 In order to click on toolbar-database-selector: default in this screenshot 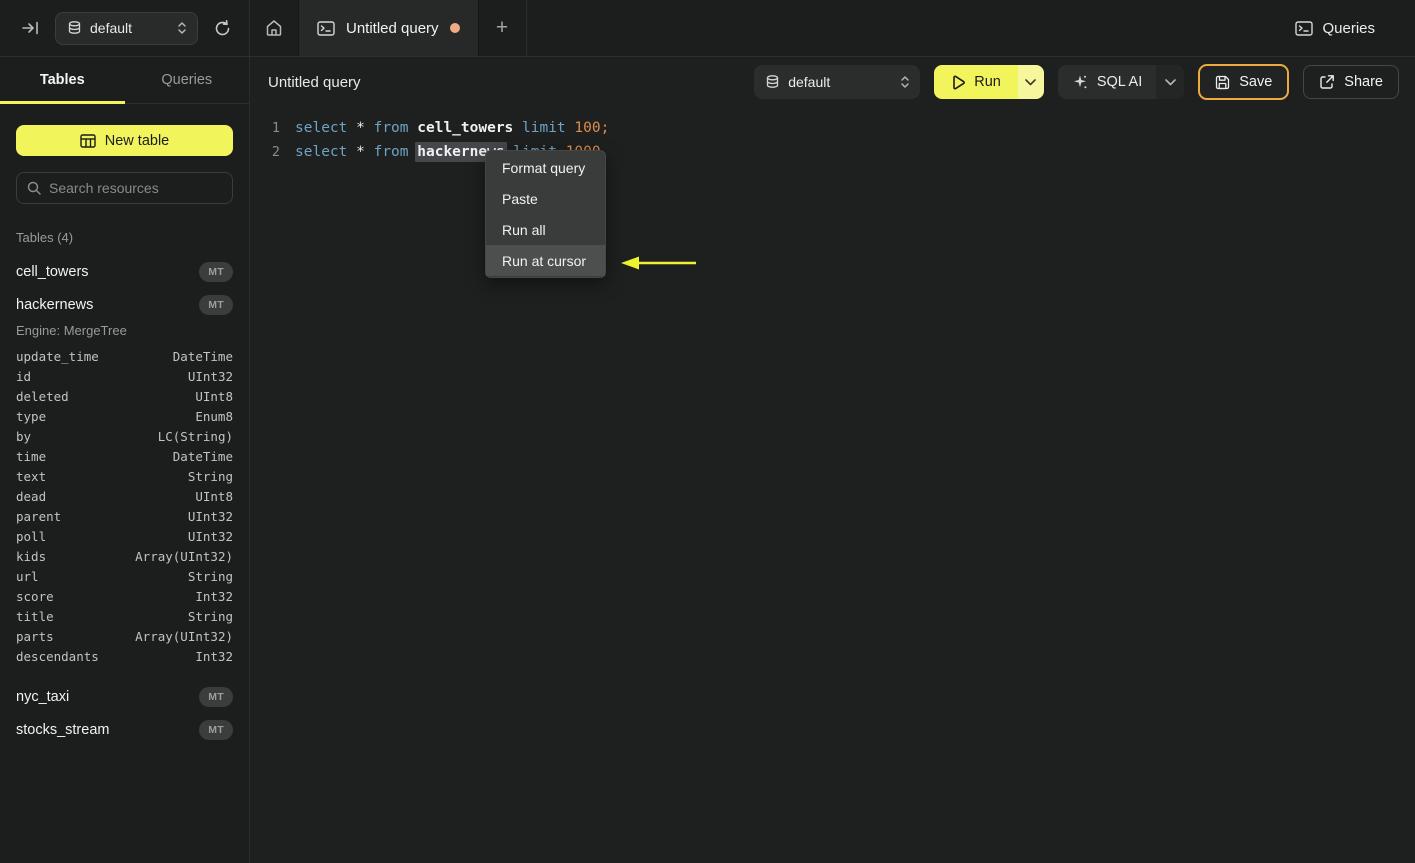, I will do `click(837, 82)`.